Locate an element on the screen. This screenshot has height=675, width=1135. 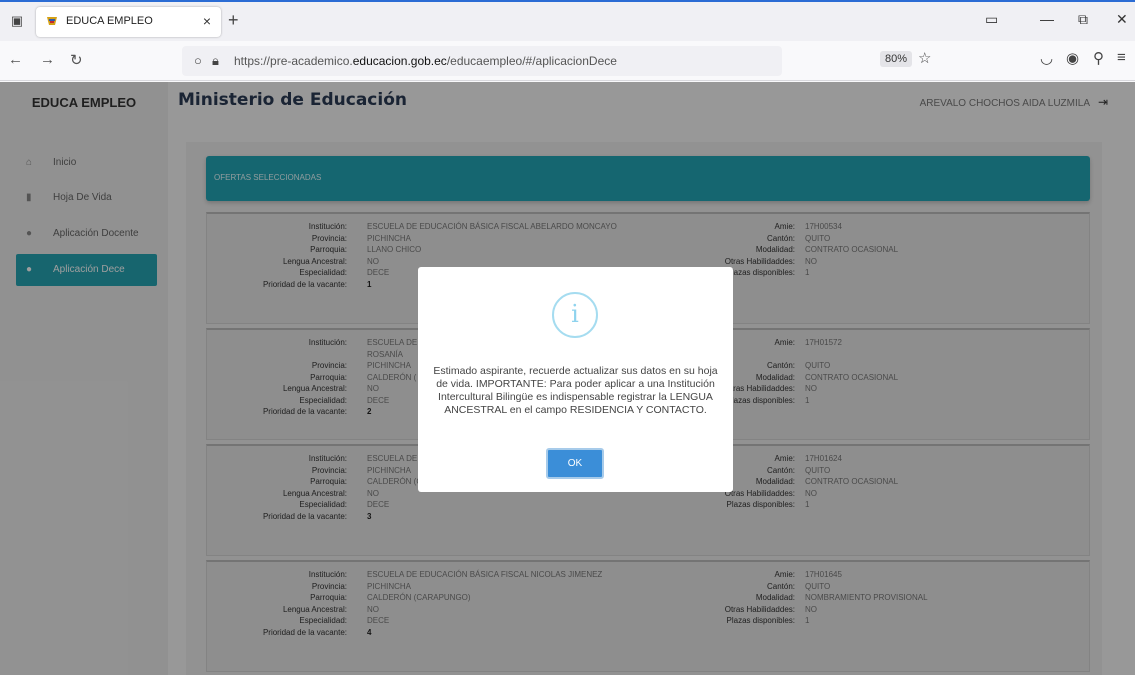
close-tab-icon: × is located at coordinates (207, 21).